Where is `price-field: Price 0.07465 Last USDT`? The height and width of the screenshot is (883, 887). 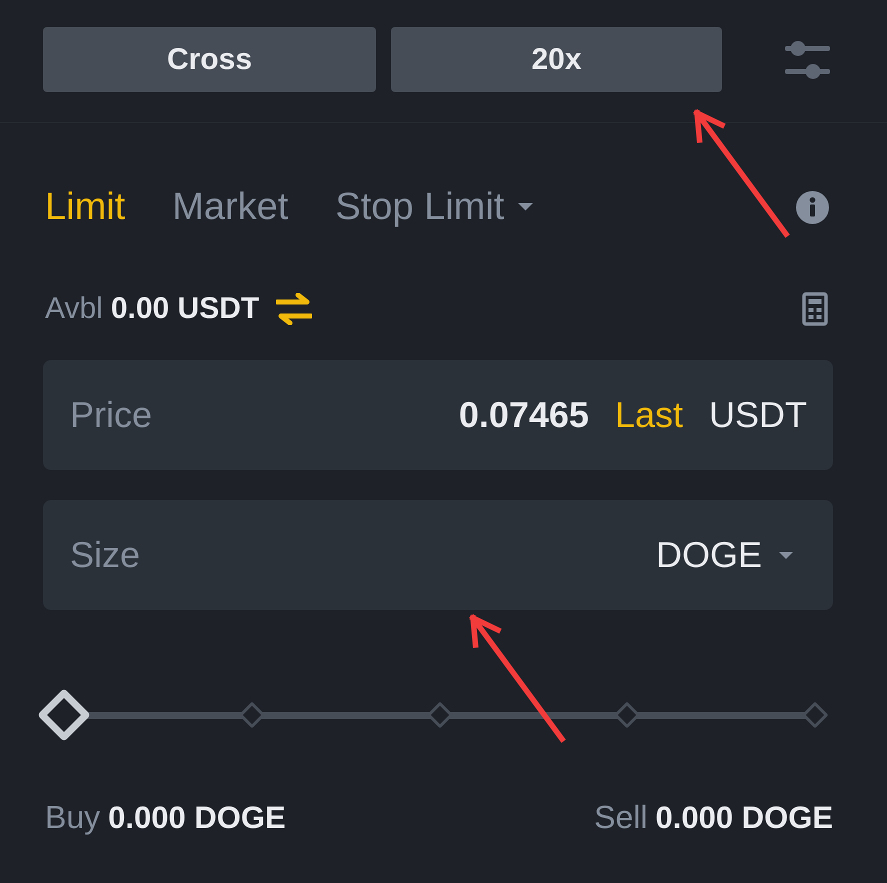 price-field: Price 0.07465 Last USDT is located at coordinates (438, 415).